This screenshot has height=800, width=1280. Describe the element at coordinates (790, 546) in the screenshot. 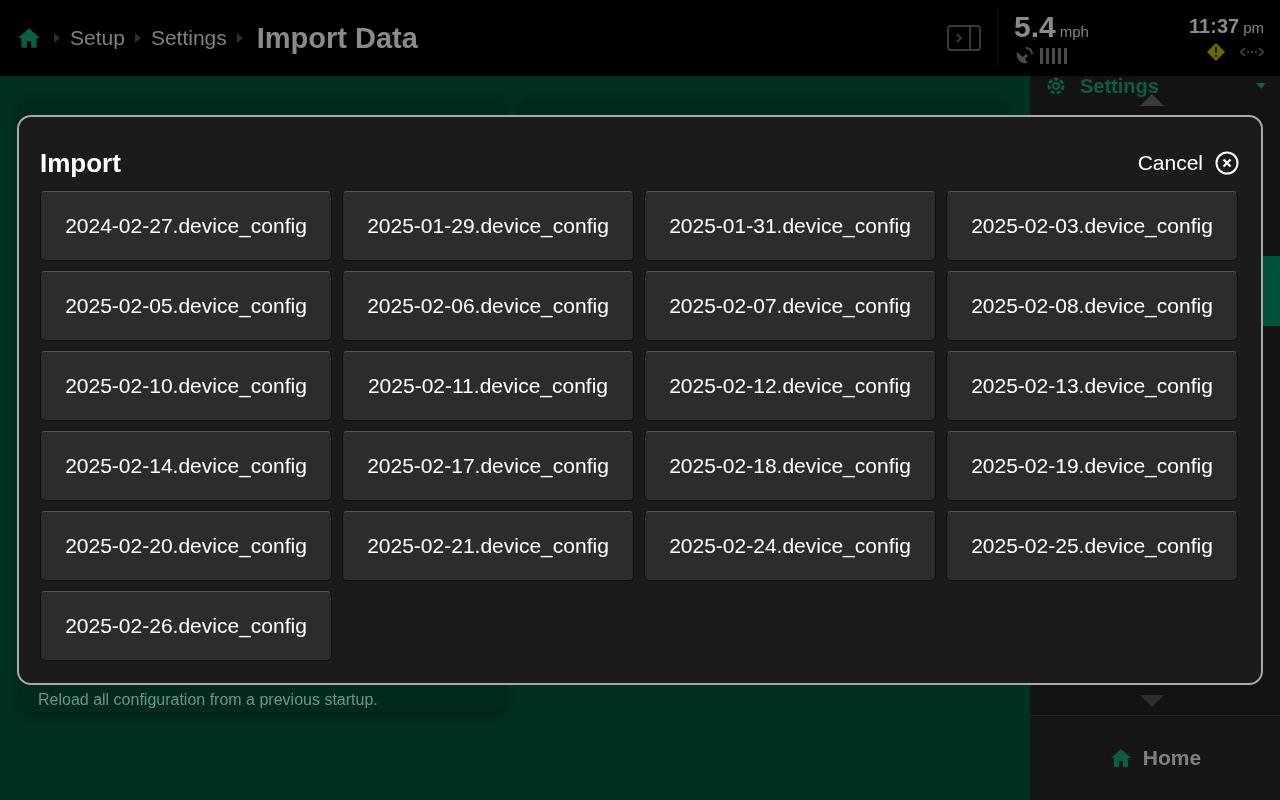

I see `file-button: 2025-02-24.device_config` at that location.